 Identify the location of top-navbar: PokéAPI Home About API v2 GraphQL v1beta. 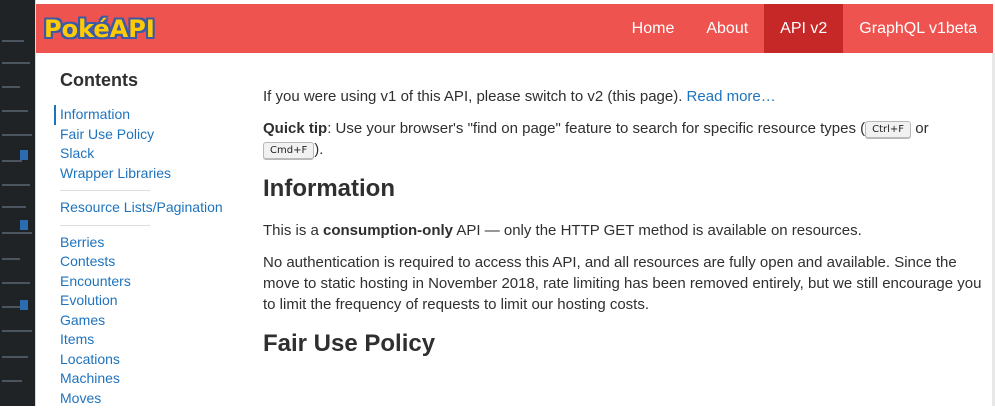
(514, 28).